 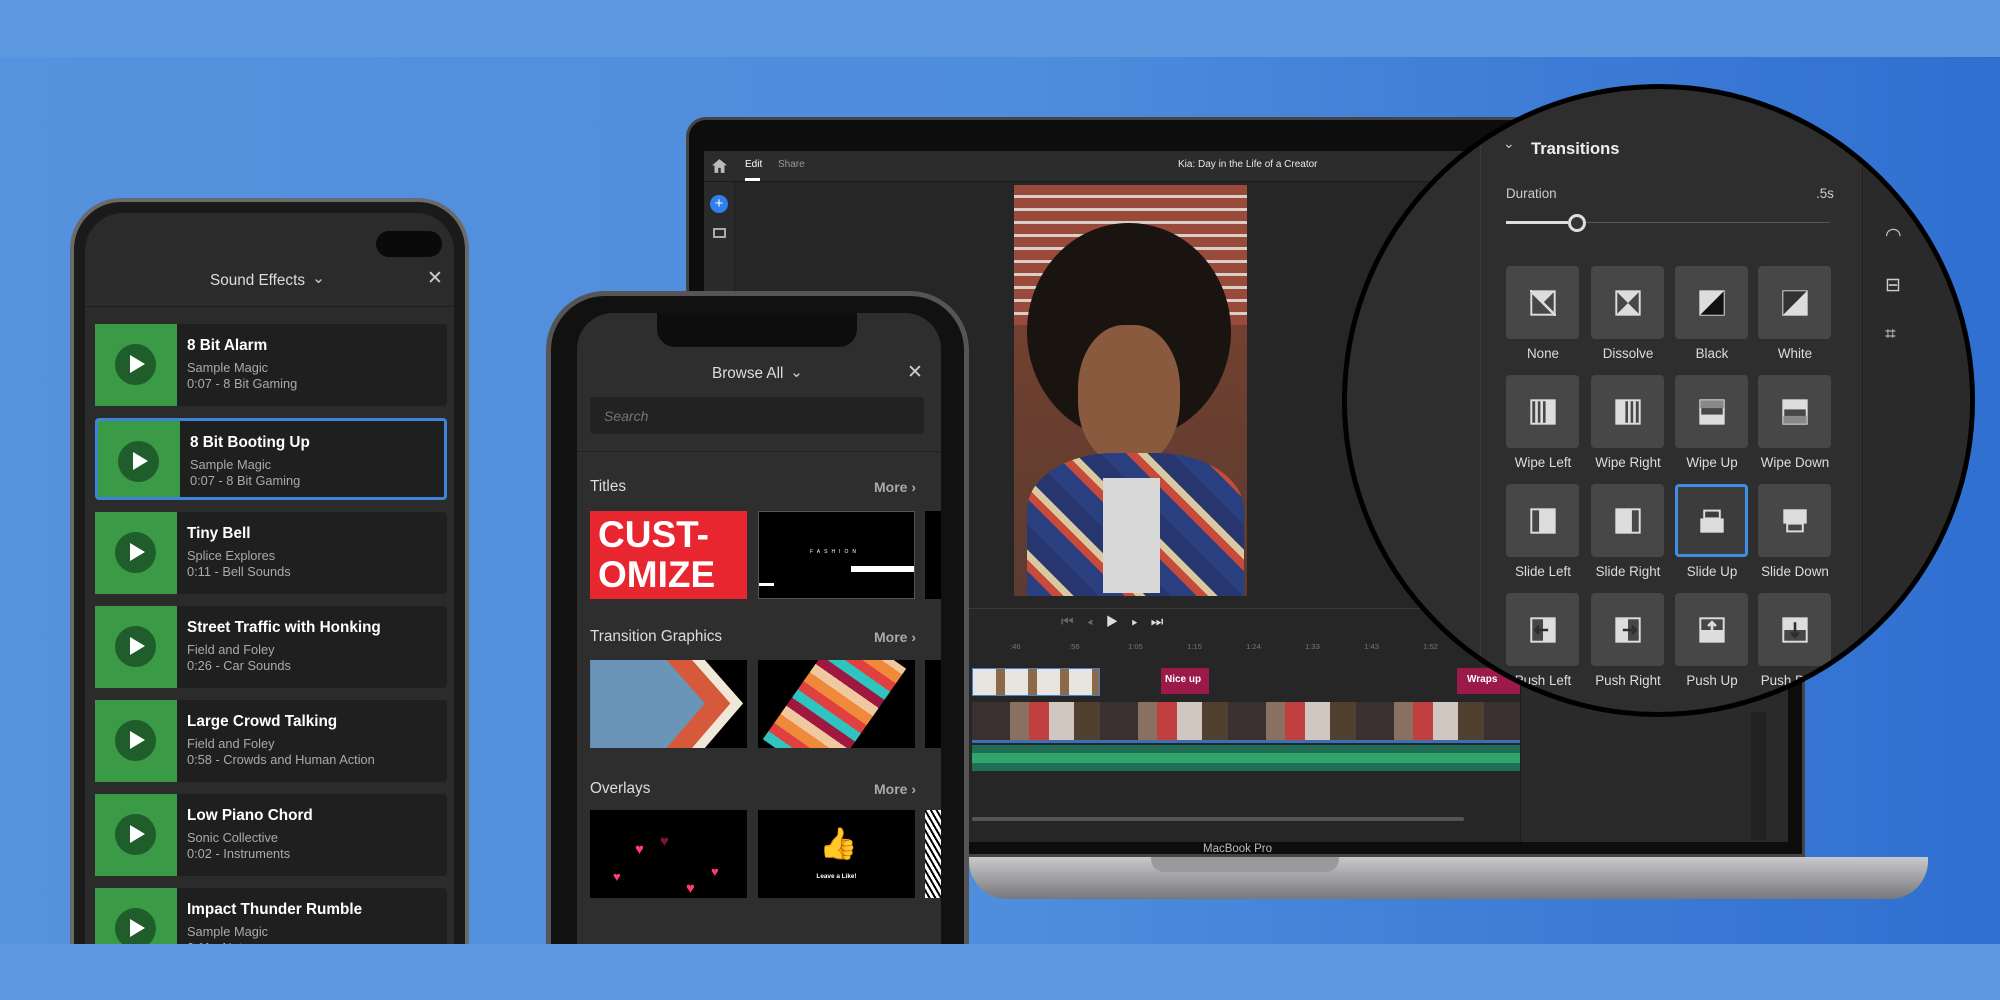 I want to click on section-title-transition-graphics: Transition Graphics, so click(x=656, y=636).